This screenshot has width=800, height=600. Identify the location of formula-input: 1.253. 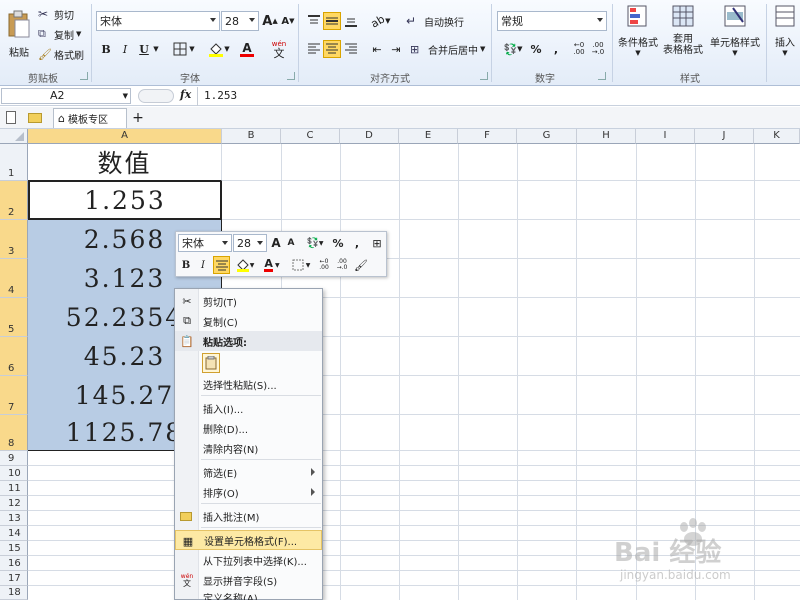
(499, 96).